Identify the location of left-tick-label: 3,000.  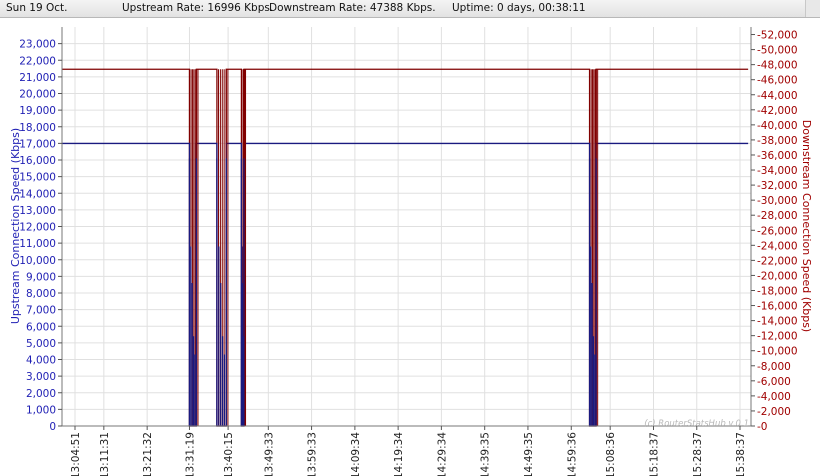
(41, 377).